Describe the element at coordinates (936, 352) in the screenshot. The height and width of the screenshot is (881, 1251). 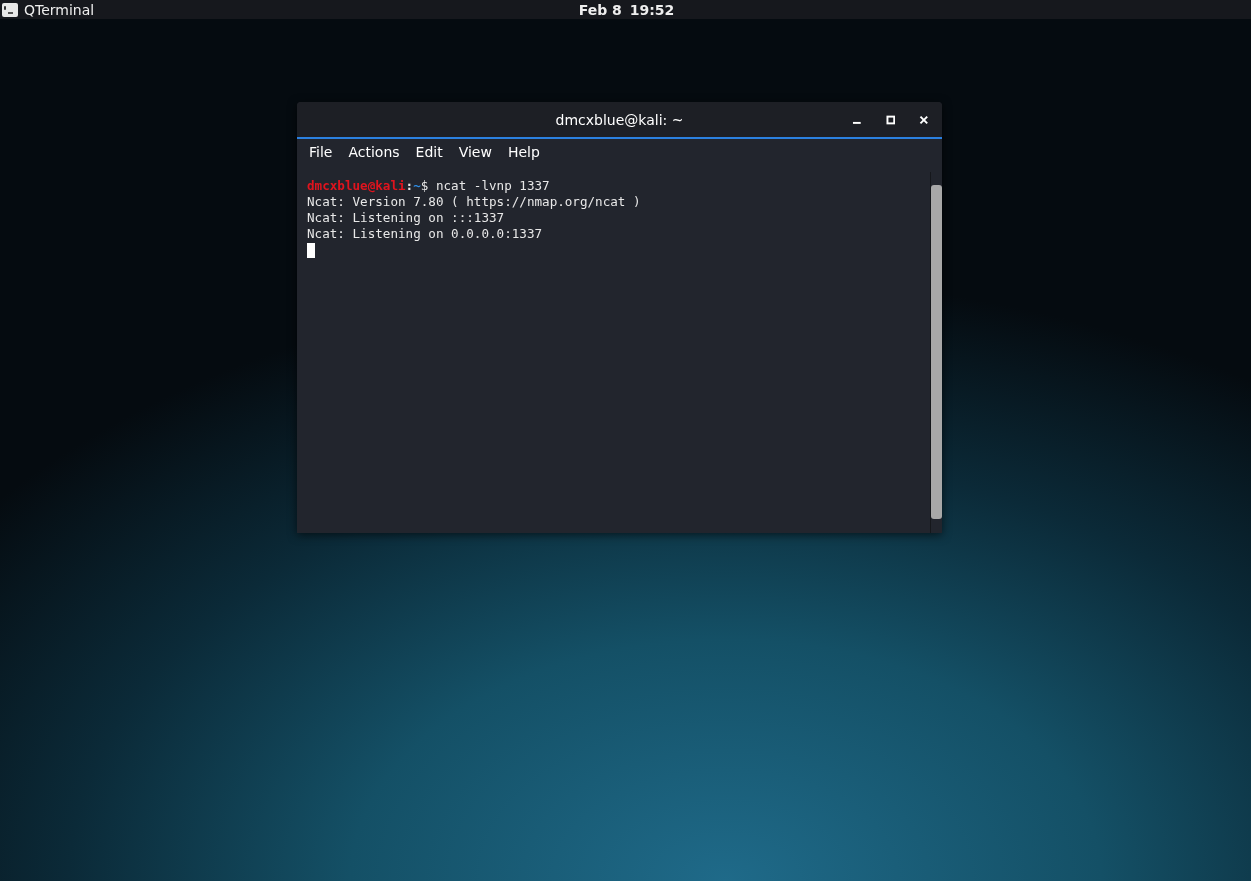
I see `scrollbar-thumb` at that location.